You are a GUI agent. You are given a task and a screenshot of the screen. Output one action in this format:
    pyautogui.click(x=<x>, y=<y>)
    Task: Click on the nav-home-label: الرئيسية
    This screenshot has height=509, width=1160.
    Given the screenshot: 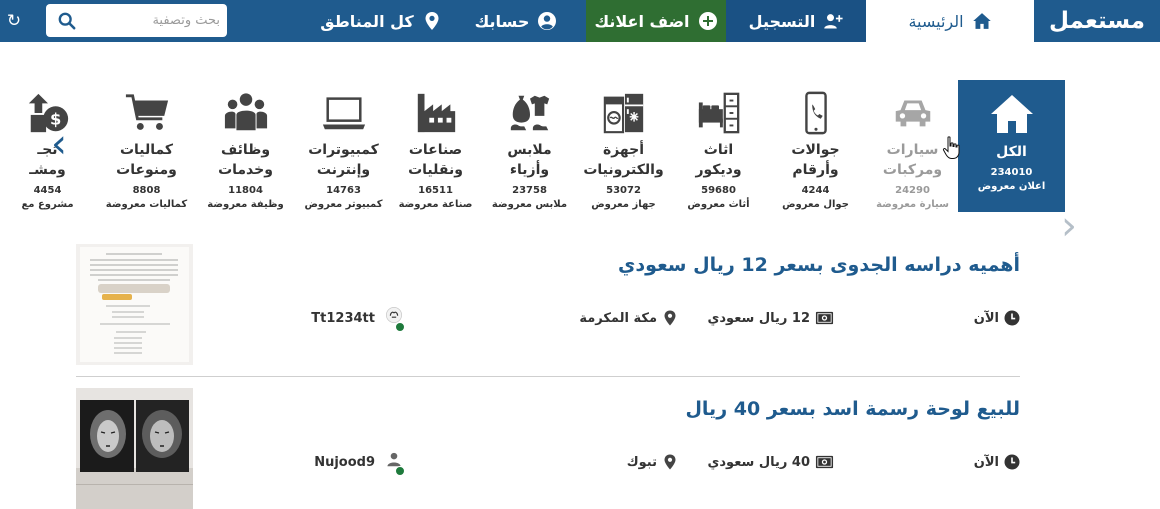 What is the action you would take?
    pyautogui.click(x=936, y=21)
    